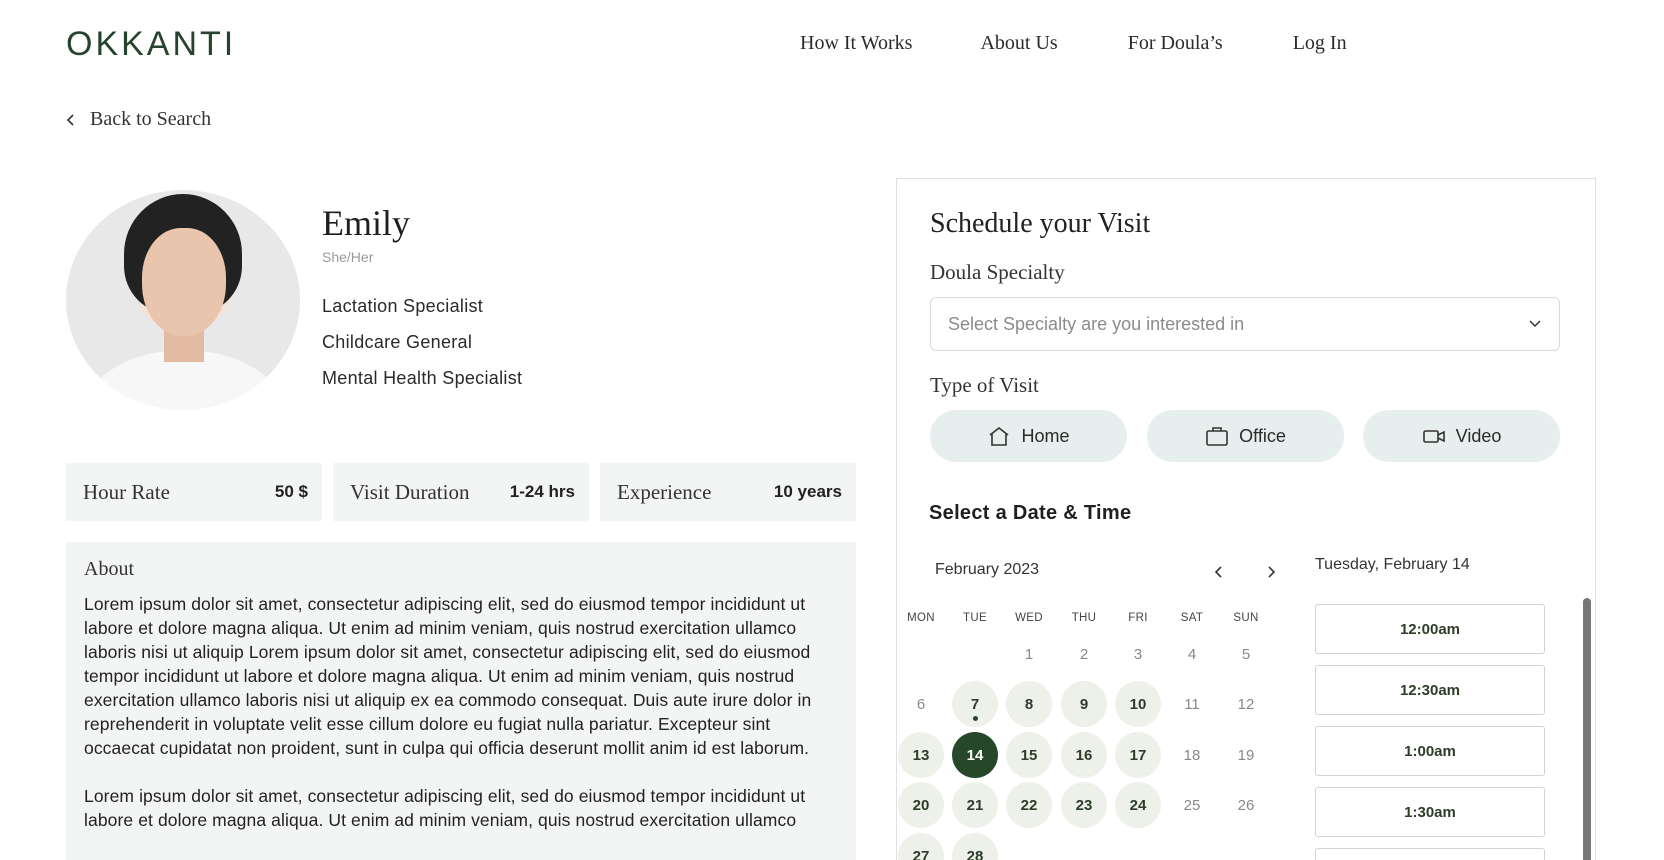  I want to click on calendar-day: 13, so click(921, 755).